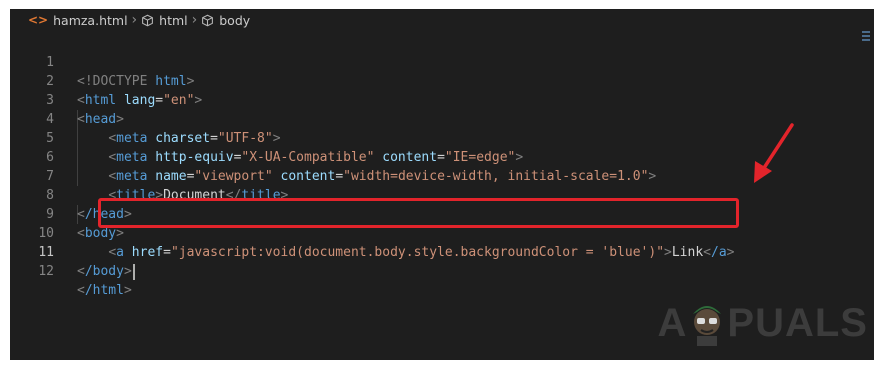 The height and width of the screenshot is (370, 884). I want to click on appuals-watermark-logo: A PUALS, so click(763, 323).